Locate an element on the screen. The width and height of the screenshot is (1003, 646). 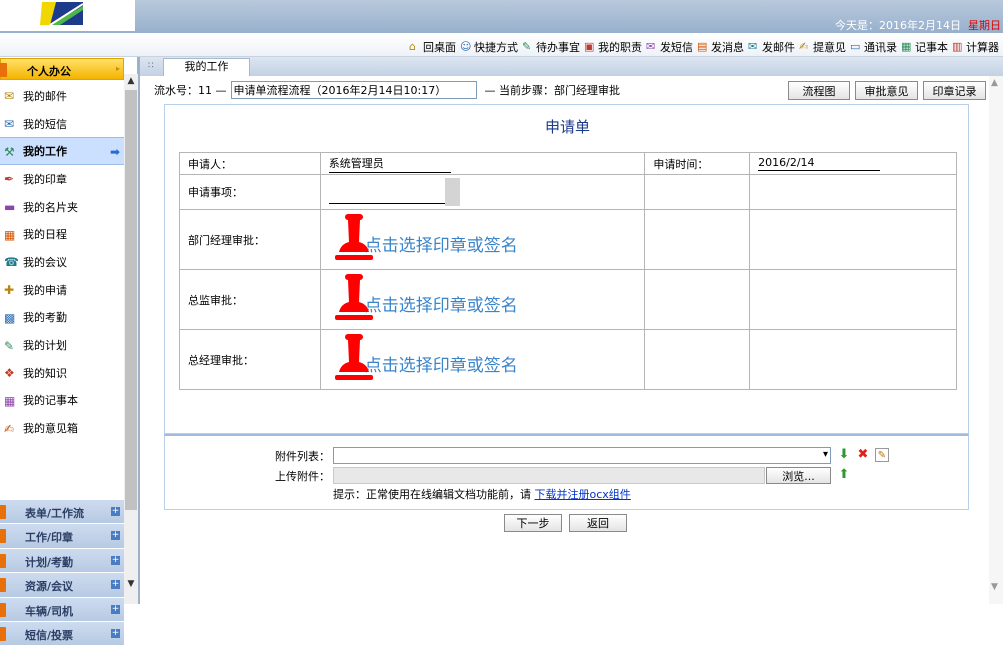
sidebar-category: 表单/工作流 + is located at coordinates (62, 512).